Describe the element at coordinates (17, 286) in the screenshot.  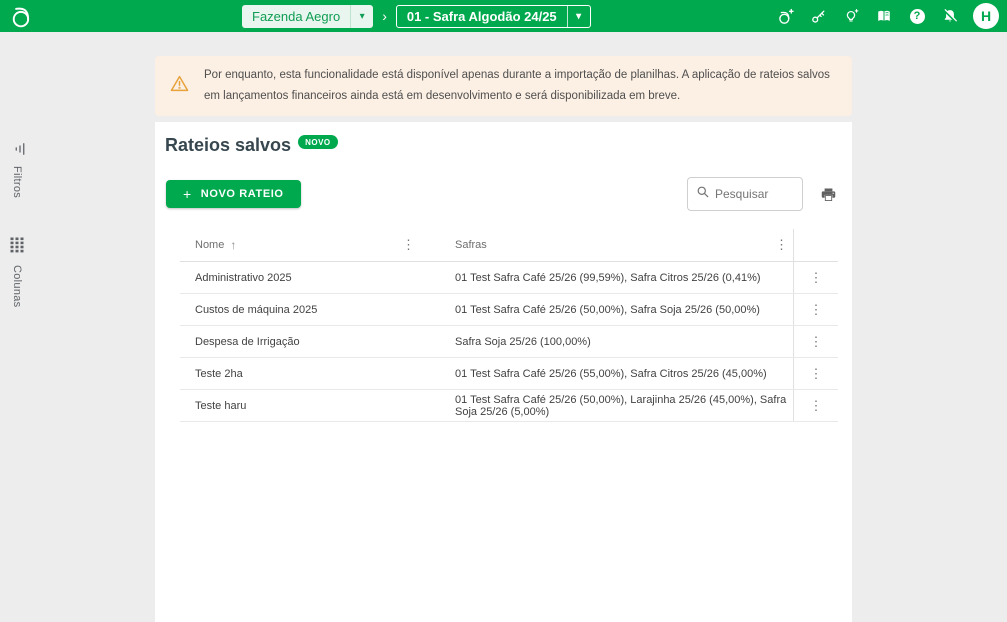
I see `side-tab-colunas-label: Colunas` at that location.